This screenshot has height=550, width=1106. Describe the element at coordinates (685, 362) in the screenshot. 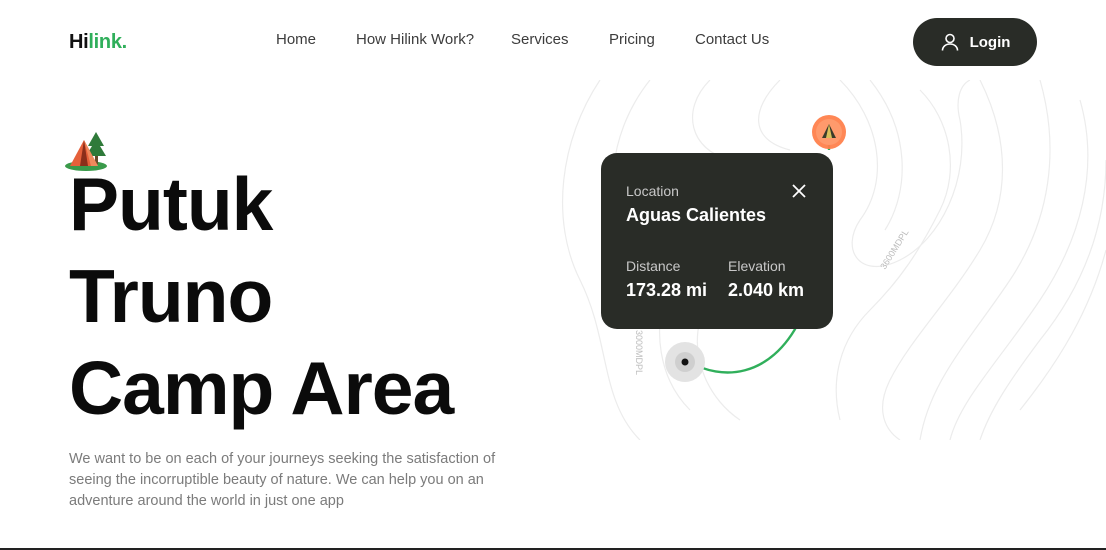

I see `start-point-marker` at that location.